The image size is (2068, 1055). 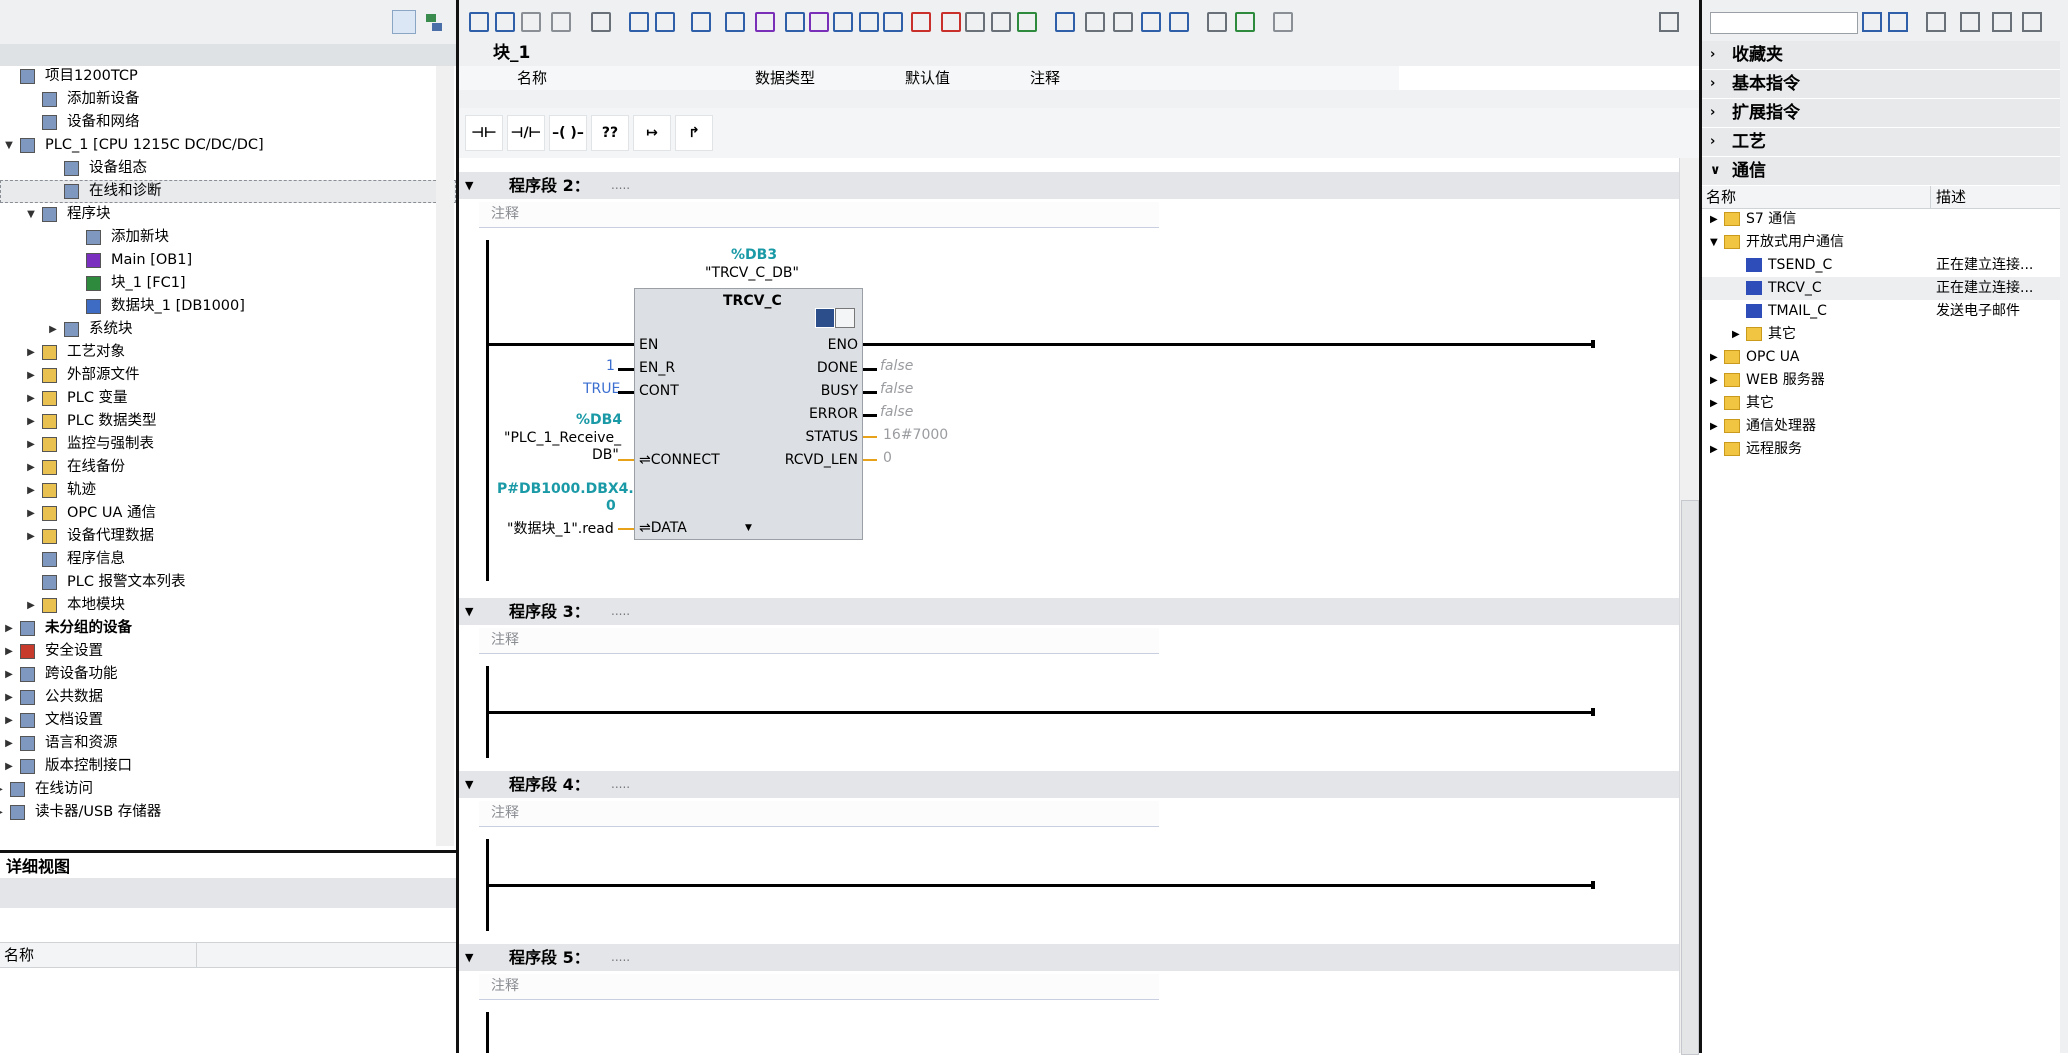 What do you see at coordinates (1951, 197) in the screenshot?
I see `instructions-col-desc: 描述` at bounding box center [1951, 197].